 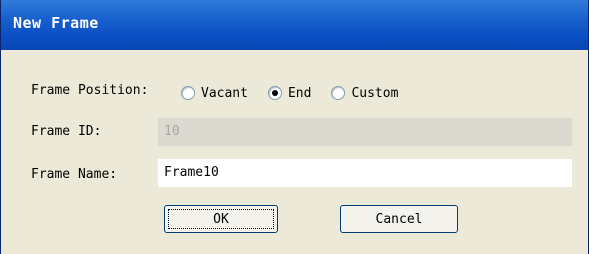 I want to click on radio-vacant: Vacant, so click(x=214, y=93).